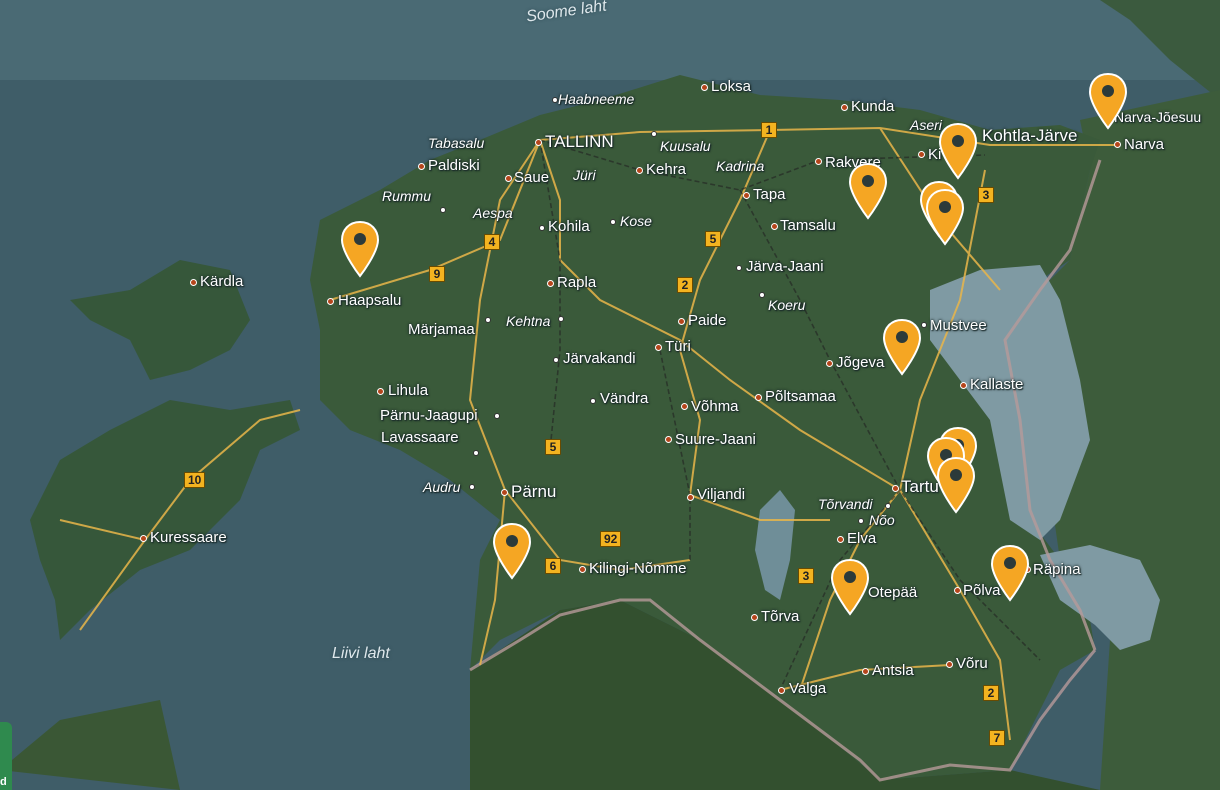 The width and height of the screenshot is (1220, 790). What do you see at coordinates (958, 325) in the screenshot?
I see `city-label-mustvee: Mustvee` at bounding box center [958, 325].